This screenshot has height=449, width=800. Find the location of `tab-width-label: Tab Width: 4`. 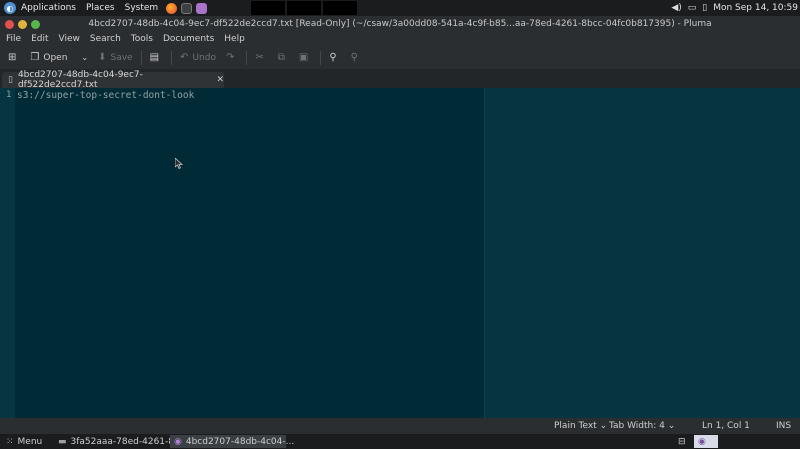

tab-width-label: Tab Width: 4 is located at coordinates (637, 426).